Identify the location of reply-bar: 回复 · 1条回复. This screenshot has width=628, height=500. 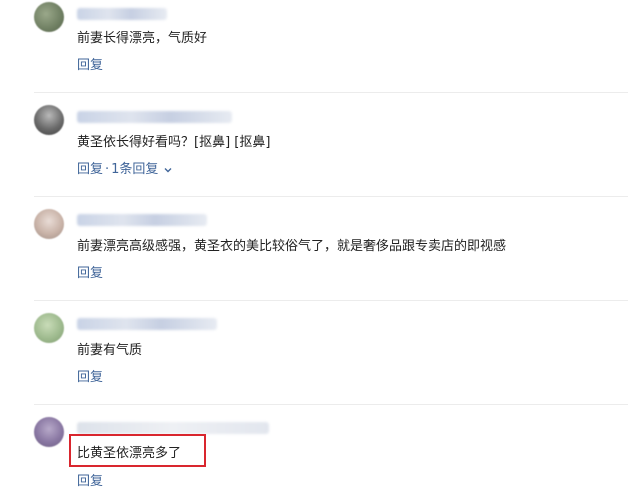
(125, 170).